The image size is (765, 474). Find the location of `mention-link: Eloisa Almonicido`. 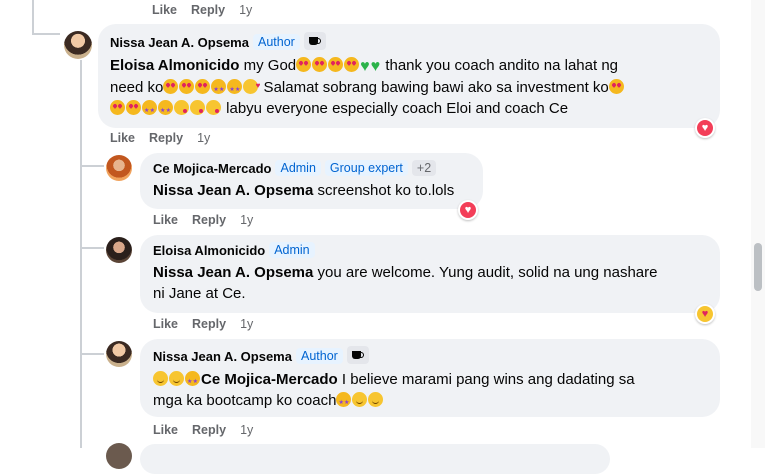

mention-link: Eloisa Almonicido is located at coordinates (174, 65).